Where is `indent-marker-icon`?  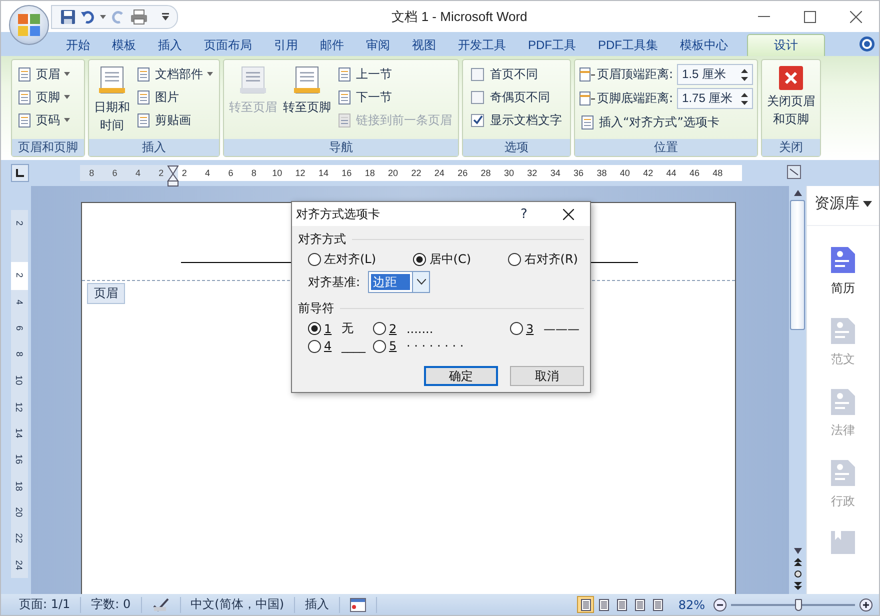
indent-marker-icon is located at coordinates (172, 176).